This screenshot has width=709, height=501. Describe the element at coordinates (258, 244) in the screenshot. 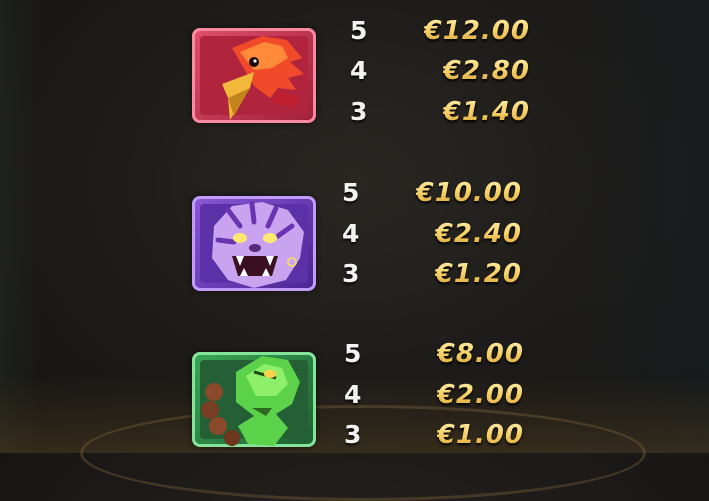

I see `tiger-icon` at that location.